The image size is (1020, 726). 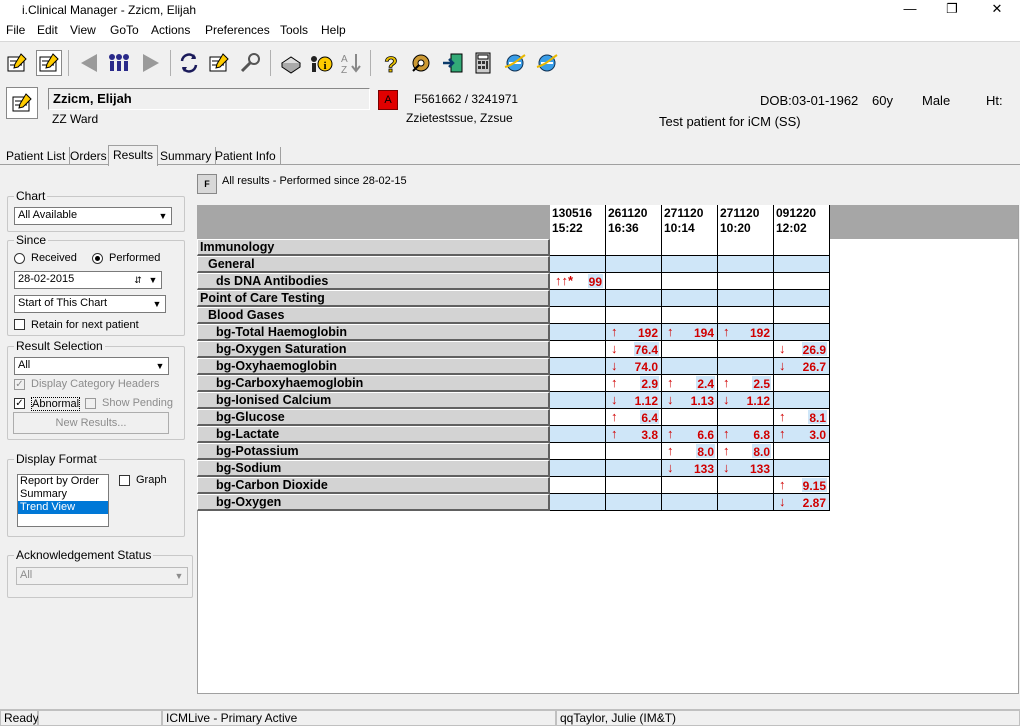 What do you see at coordinates (690, 434) in the screenshot?
I see `result-cell: ↑ 6.6` at bounding box center [690, 434].